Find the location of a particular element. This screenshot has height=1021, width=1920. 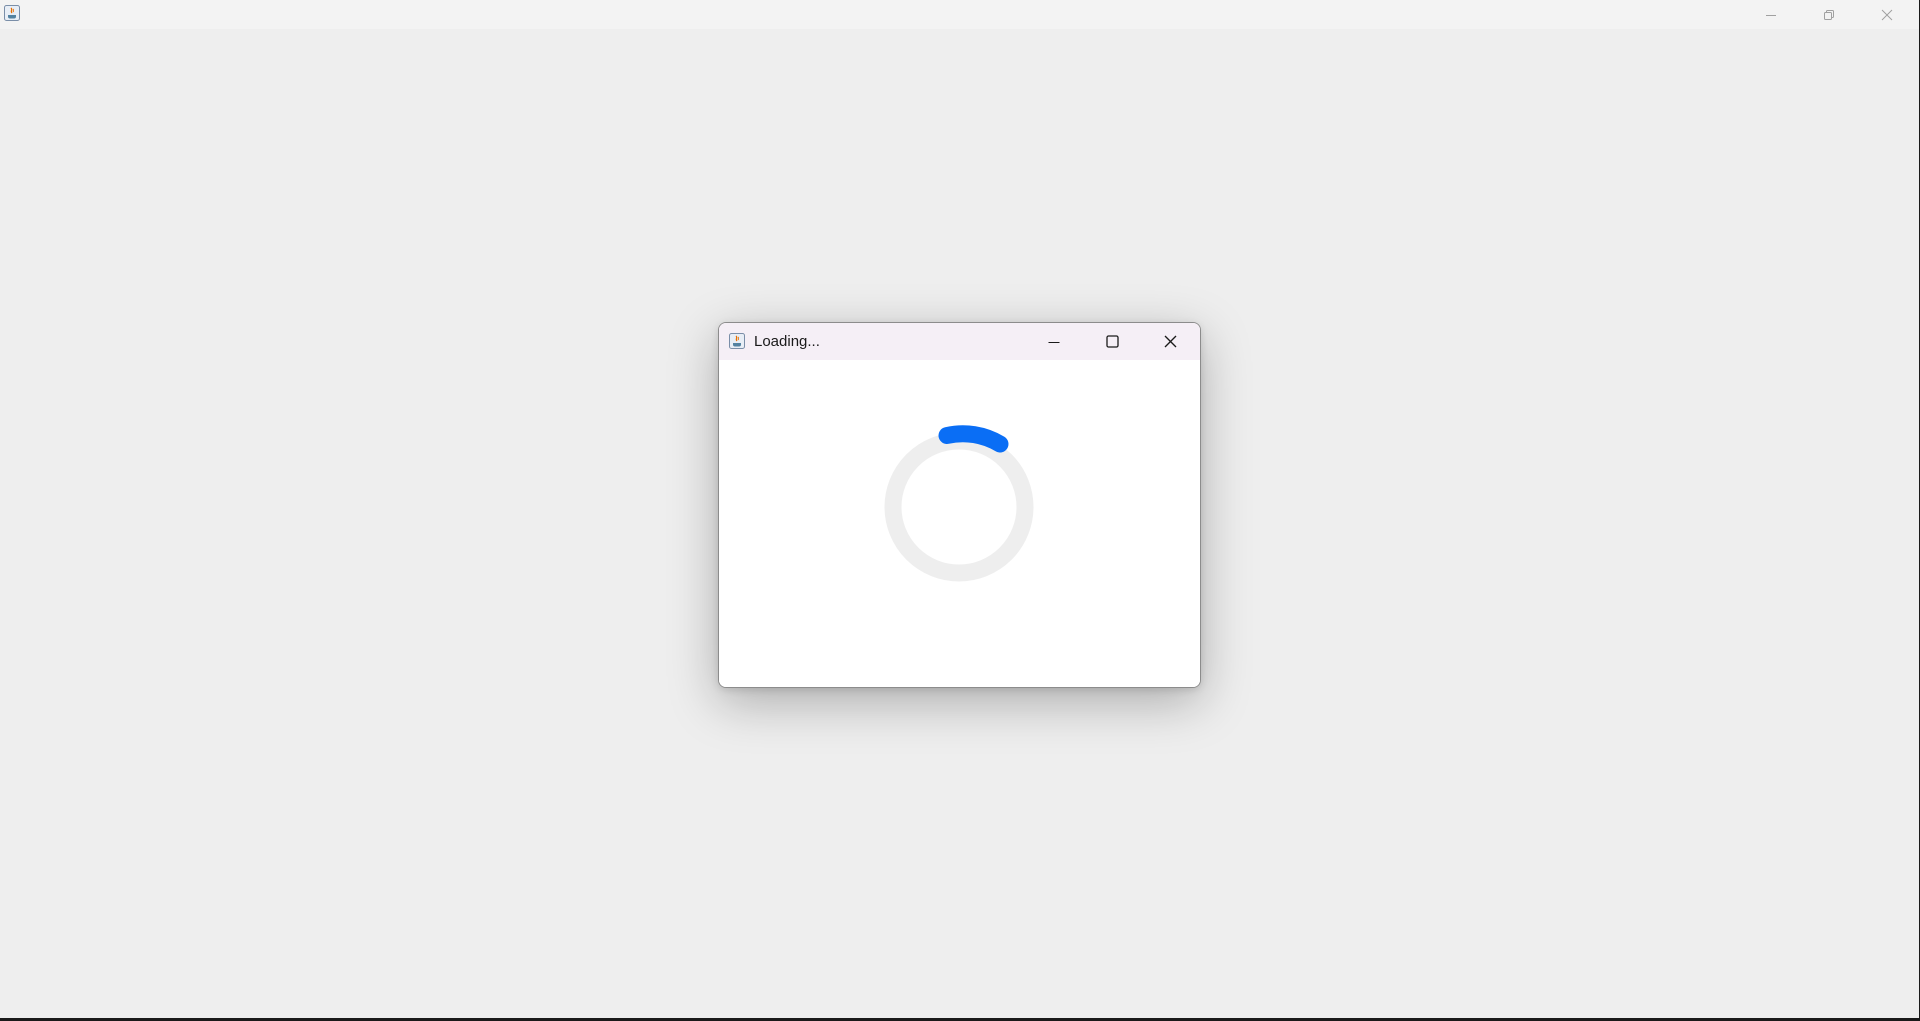

maximize-icon is located at coordinates (1112, 341).